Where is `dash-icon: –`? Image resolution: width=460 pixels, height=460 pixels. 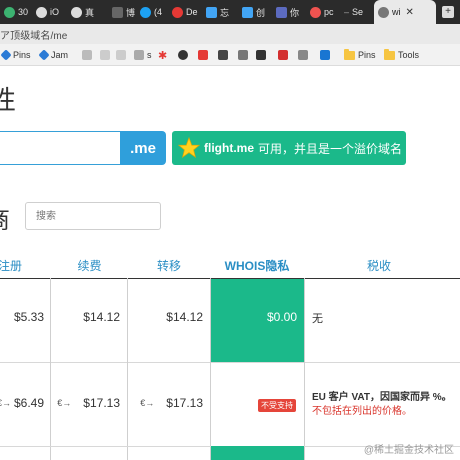 dash-icon: – is located at coordinates (347, 12).